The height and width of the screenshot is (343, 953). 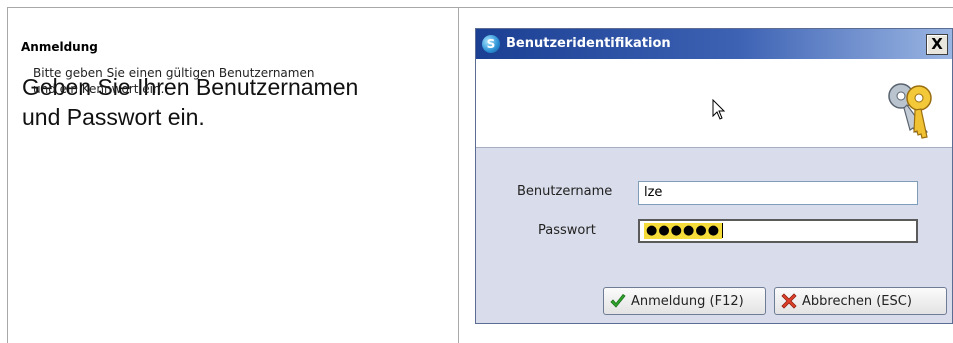 I want to click on mouse-cursor-icon, so click(x=719, y=109).